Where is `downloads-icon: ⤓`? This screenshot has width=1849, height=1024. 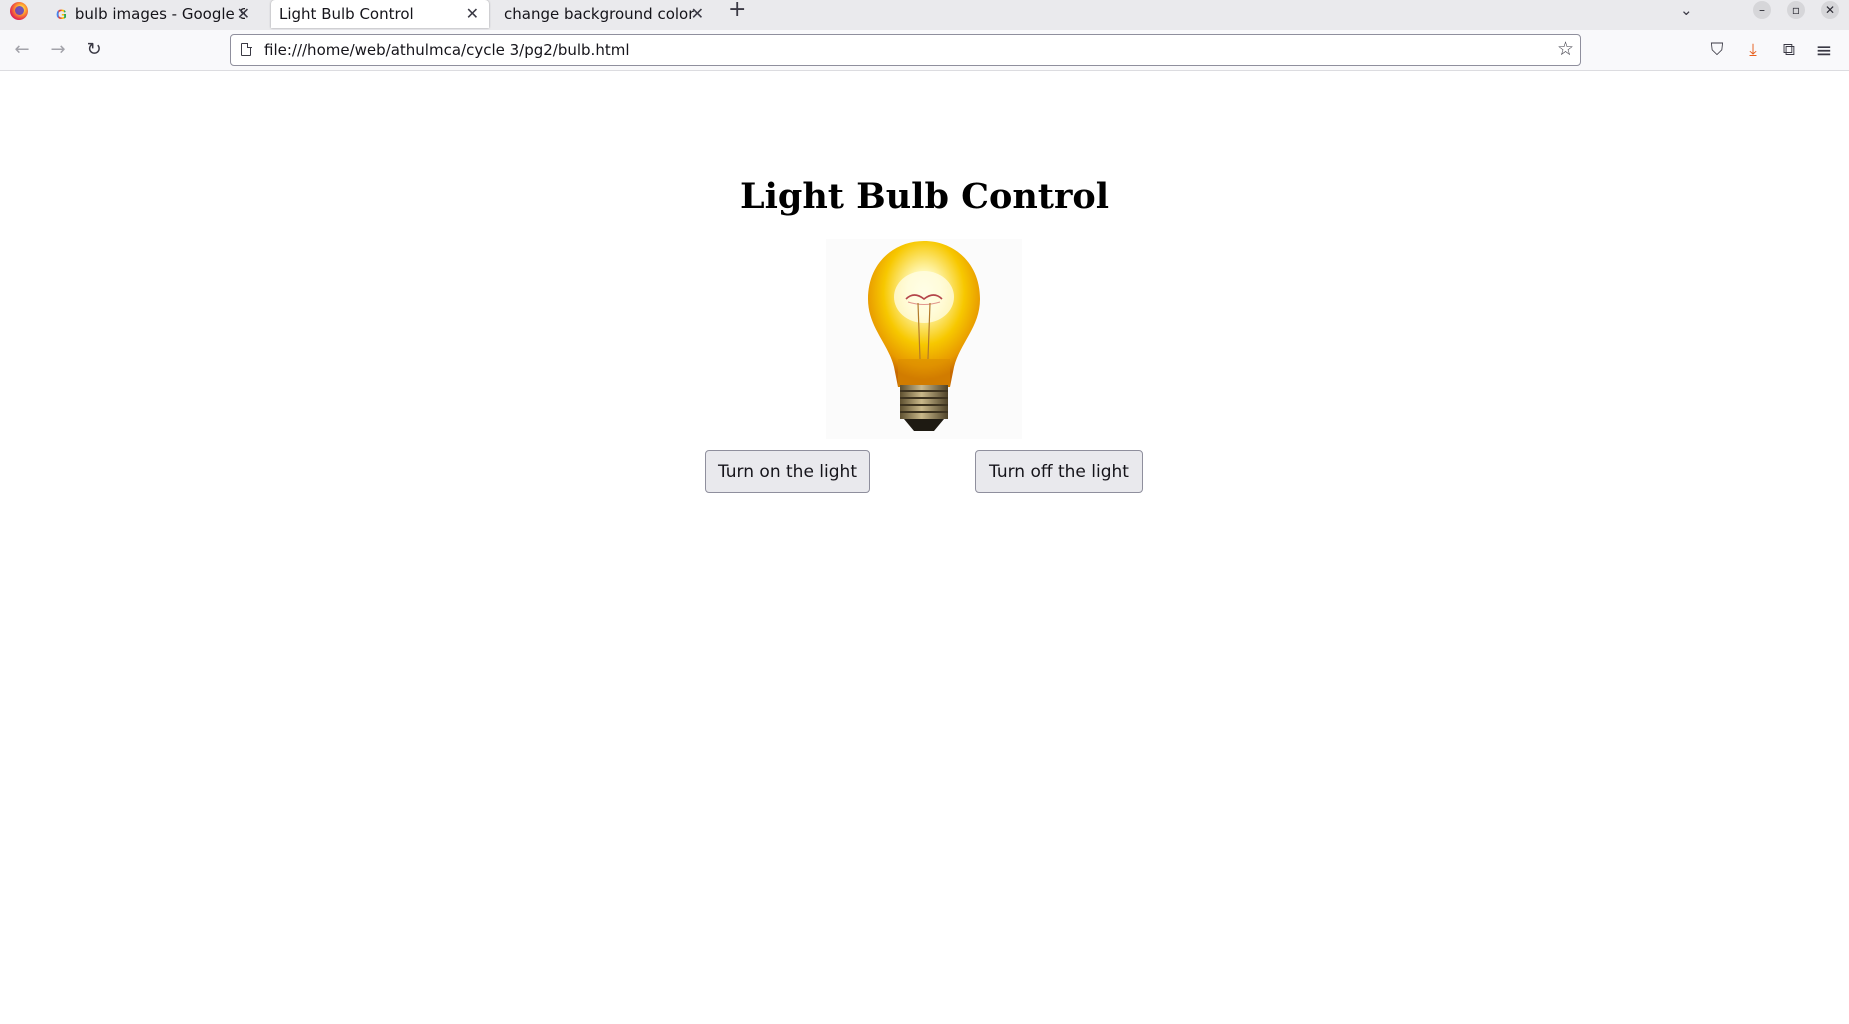
downloads-icon: ⤓ is located at coordinates (1753, 50).